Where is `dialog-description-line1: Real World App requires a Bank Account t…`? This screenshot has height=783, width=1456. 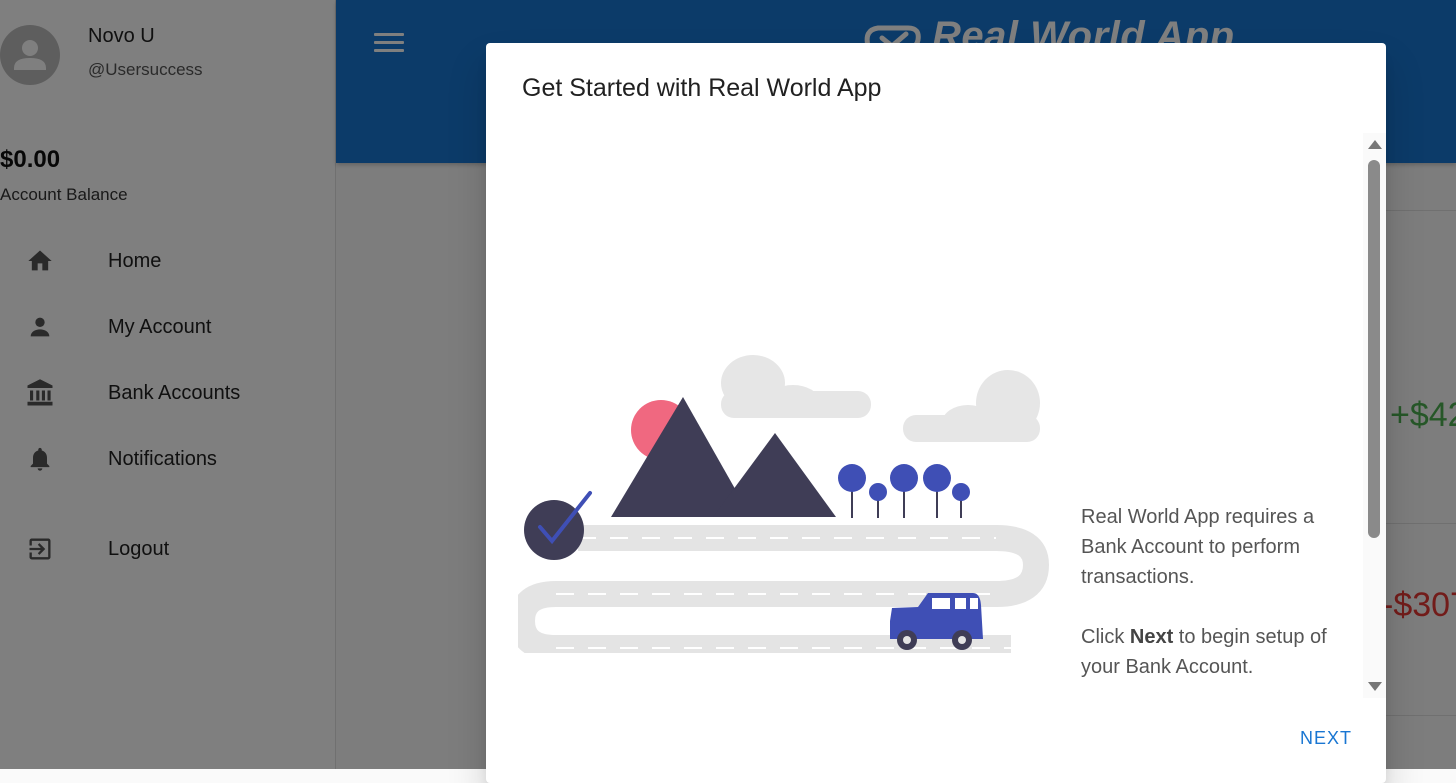
dialog-description-line1: Real World App requires a Bank Account t… is located at coordinates (1198, 547).